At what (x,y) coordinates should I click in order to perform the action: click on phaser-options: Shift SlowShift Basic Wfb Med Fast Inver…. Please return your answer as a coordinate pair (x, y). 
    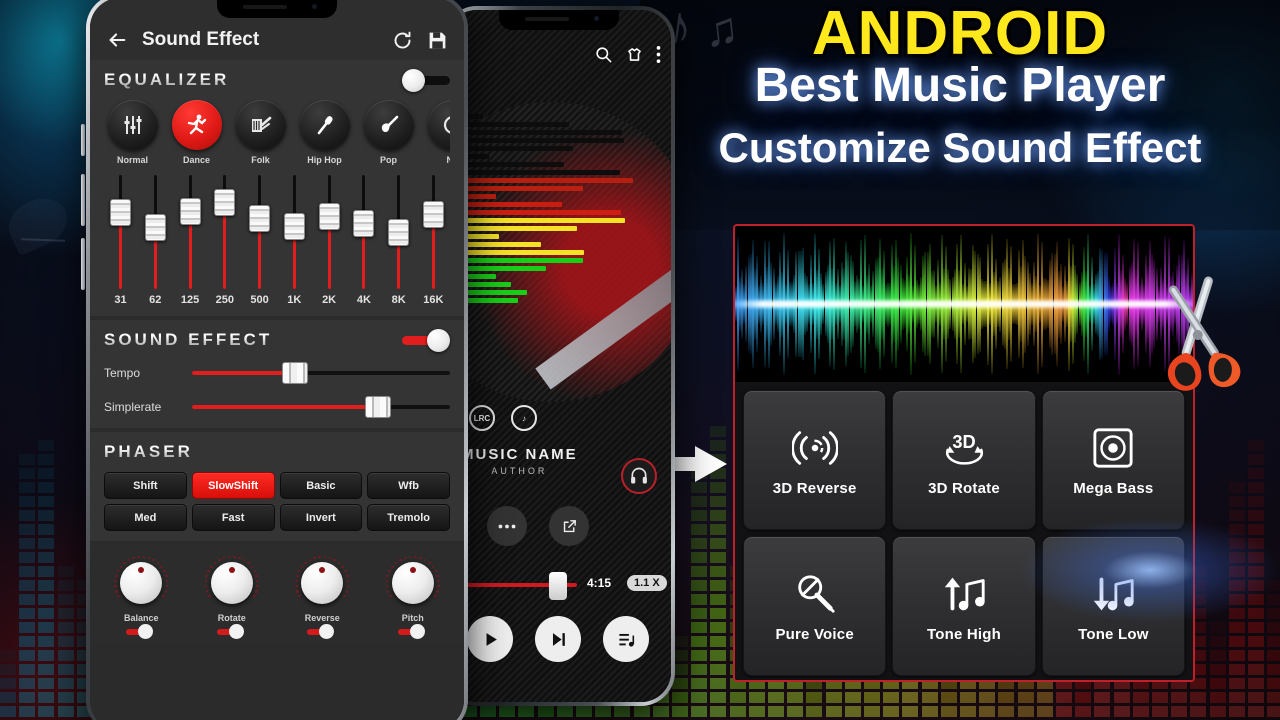
    Looking at the image, I should click on (277, 501).